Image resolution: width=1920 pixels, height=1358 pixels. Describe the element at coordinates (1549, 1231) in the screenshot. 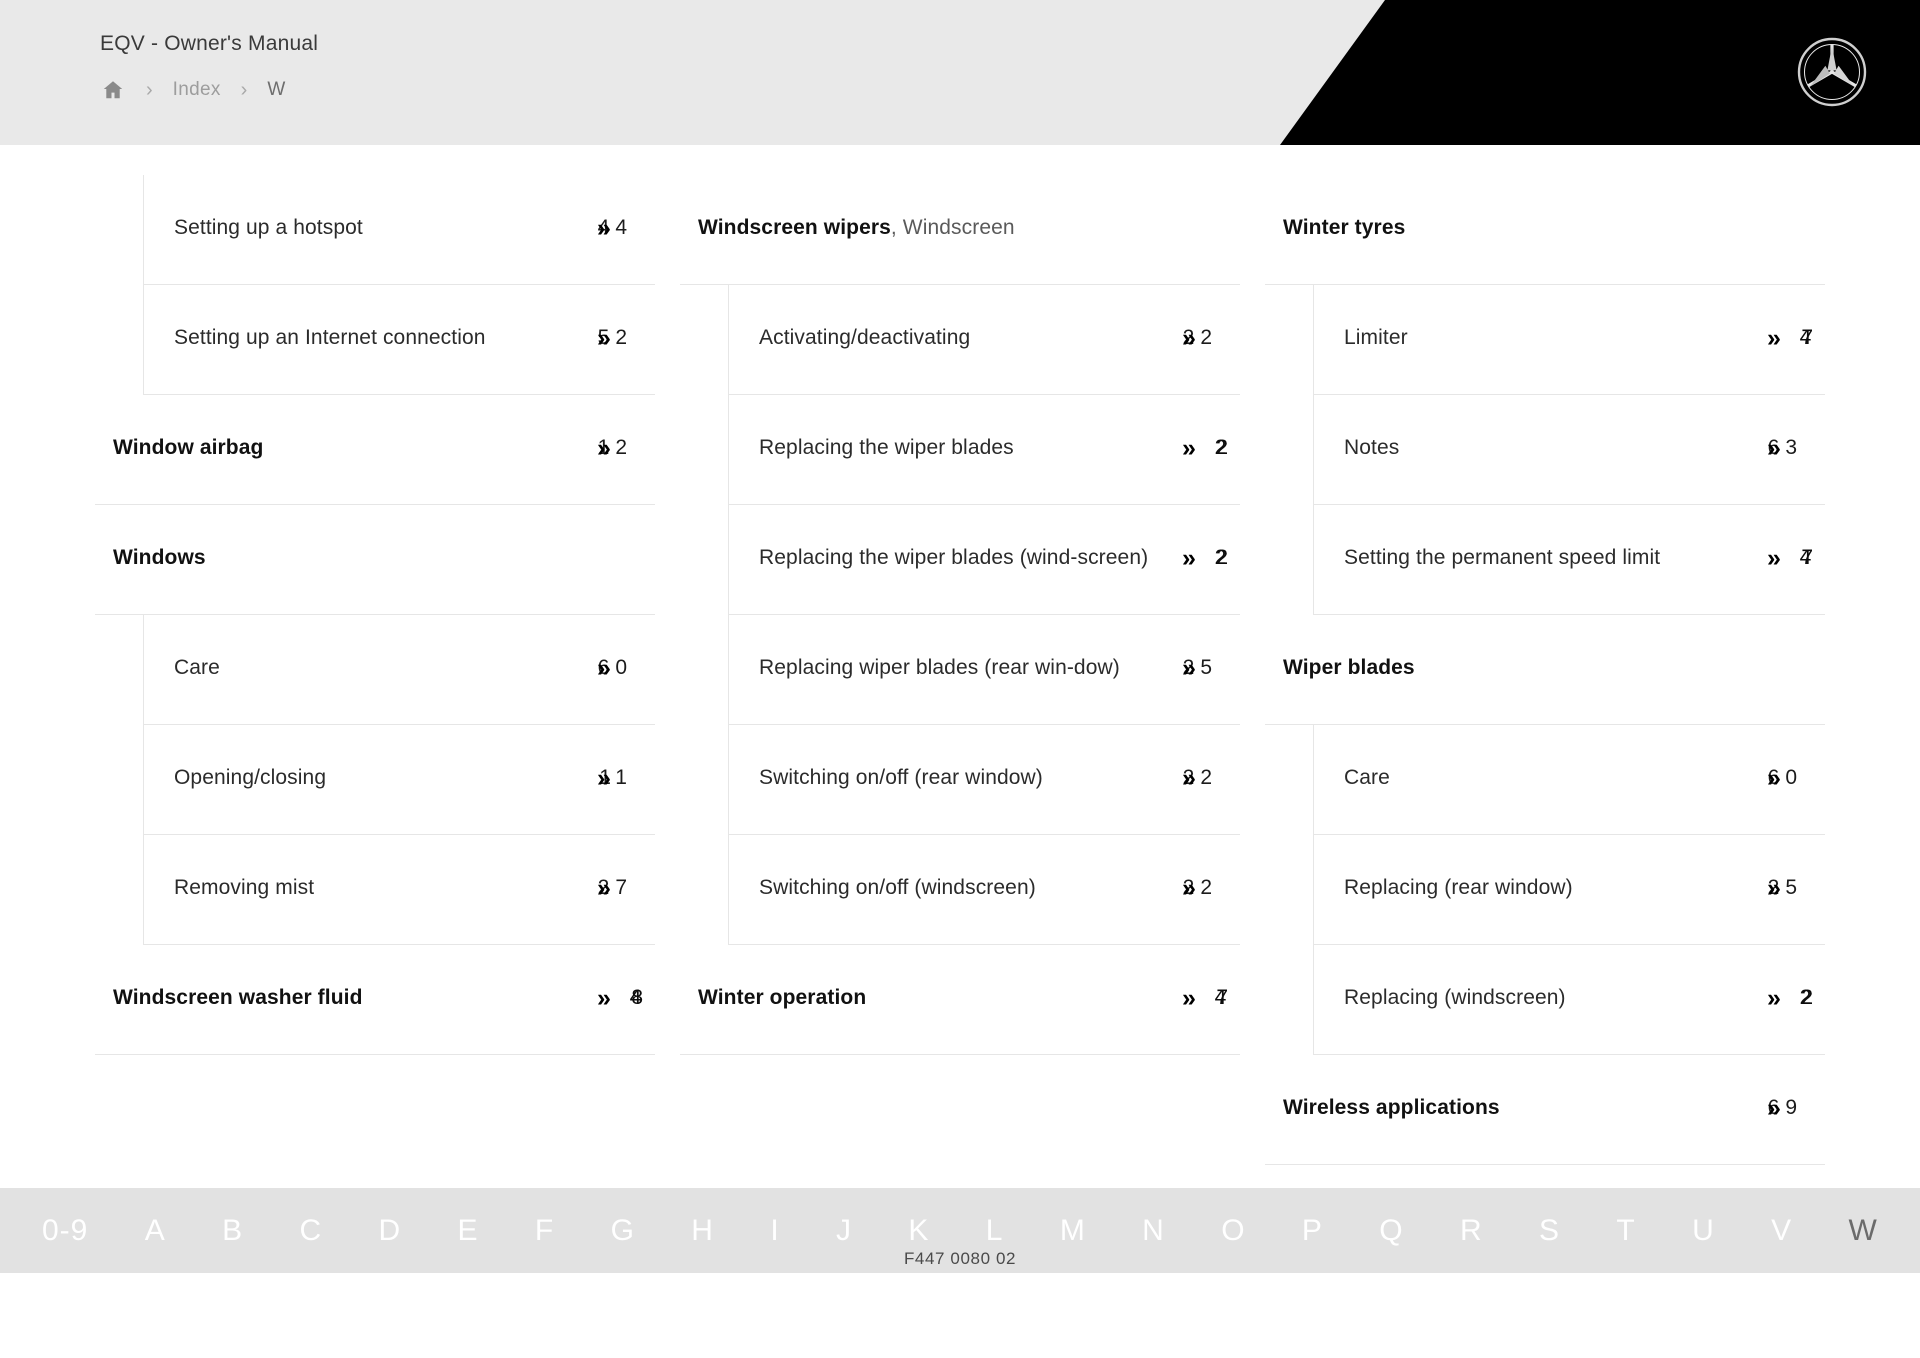

I see `alphabet-letter-s: S` at that location.